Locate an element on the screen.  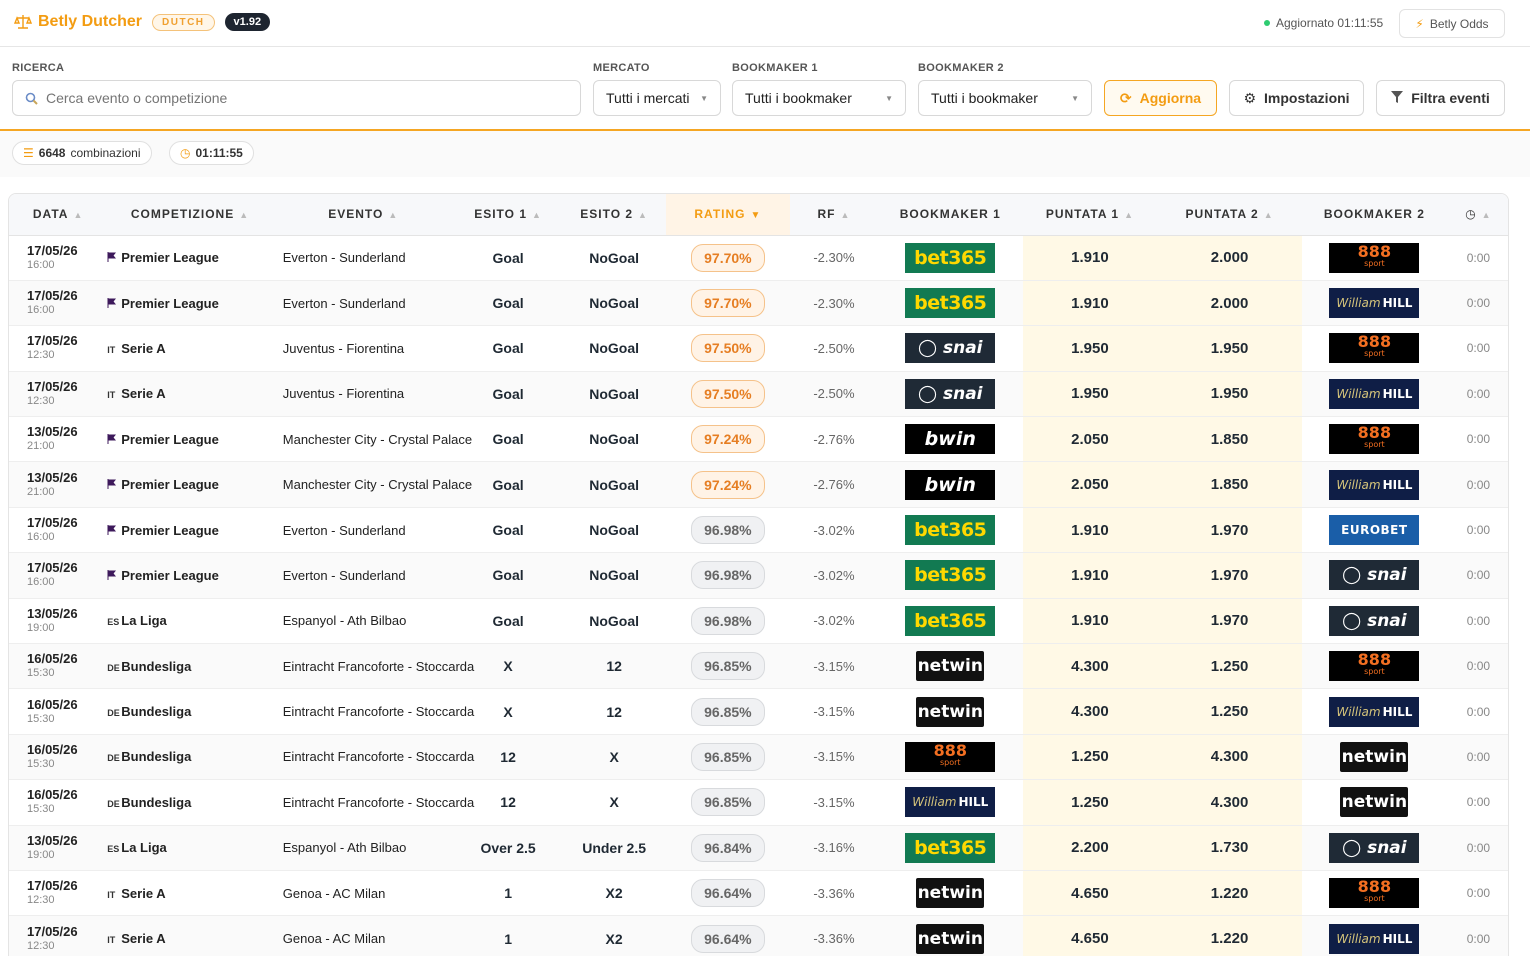
rf-text: -2.76% is located at coordinates (834, 439).